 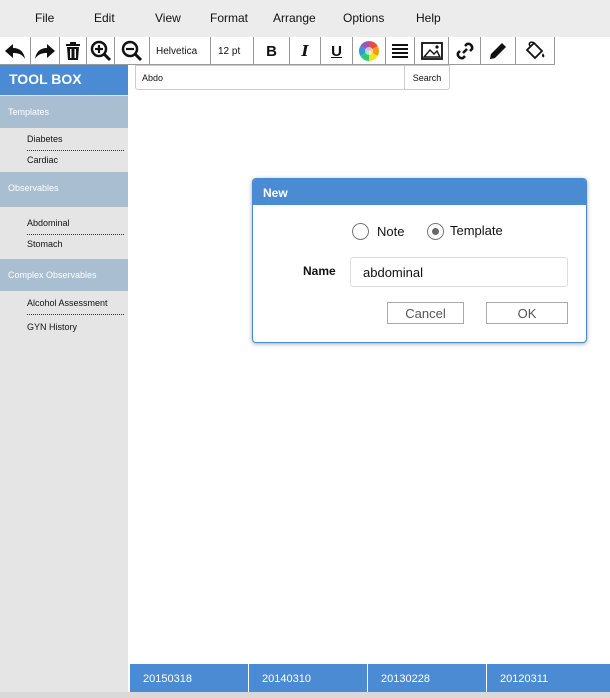 I want to click on underline-label: U, so click(x=336, y=51).